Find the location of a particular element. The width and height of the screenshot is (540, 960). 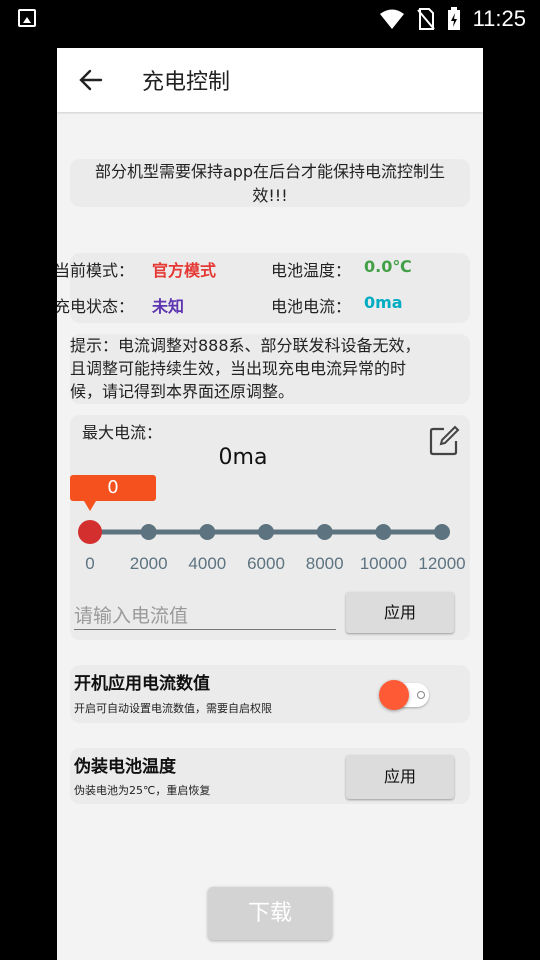

notice-line-1: 部分机型需要保持app在后台才能保持电流控制生 is located at coordinates (270, 171).